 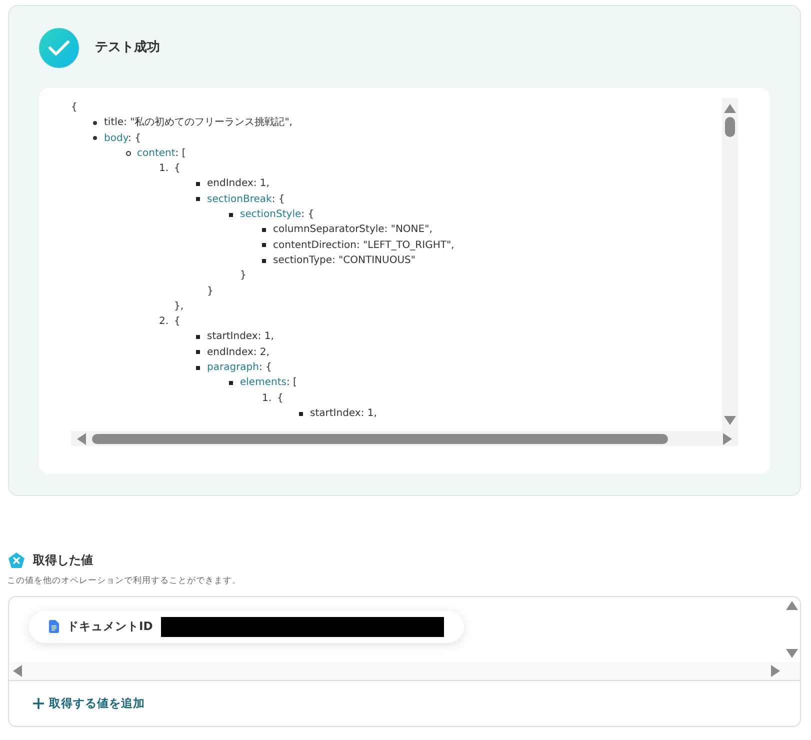 I want to click on code-line: sectionType: "CONTINUOUS", so click(x=344, y=261).